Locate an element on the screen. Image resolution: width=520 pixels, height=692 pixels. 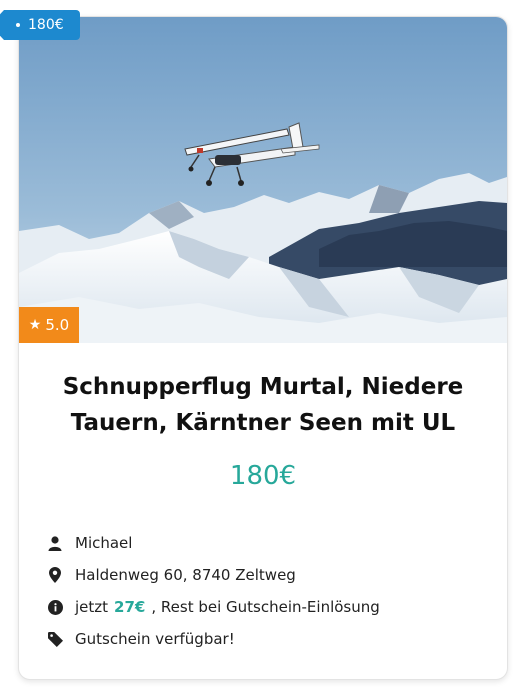
rating-value: 5.0 is located at coordinates (57, 325).